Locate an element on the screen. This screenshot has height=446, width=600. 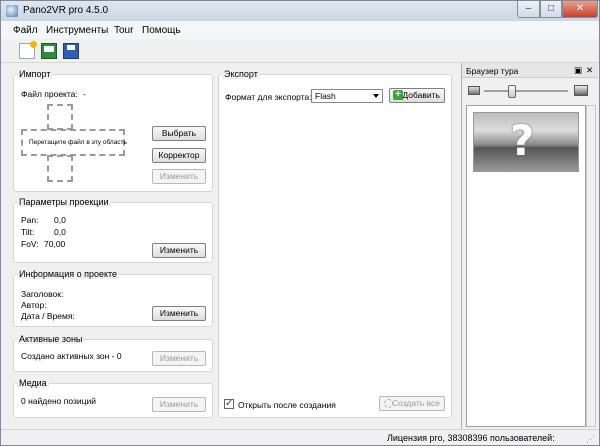
open-project-icon is located at coordinates (49, 51).